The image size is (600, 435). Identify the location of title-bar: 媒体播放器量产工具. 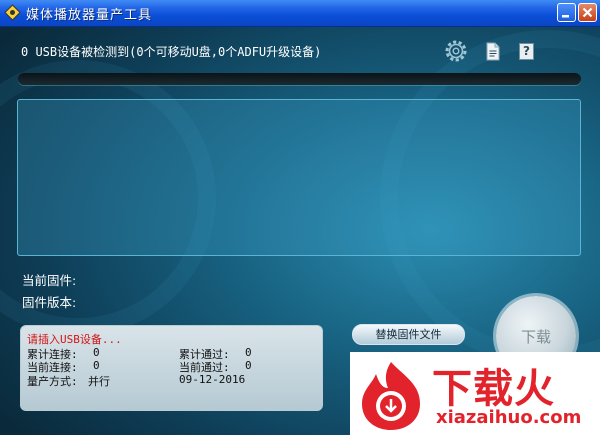
(300, 13).